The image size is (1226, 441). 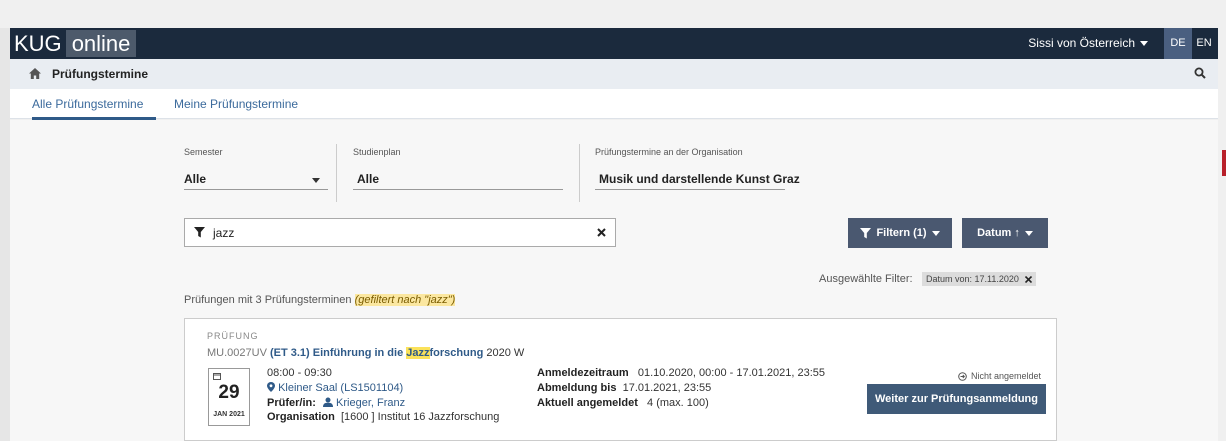 I want to click on arrow-circle-icon, so click(x=962, y=376).